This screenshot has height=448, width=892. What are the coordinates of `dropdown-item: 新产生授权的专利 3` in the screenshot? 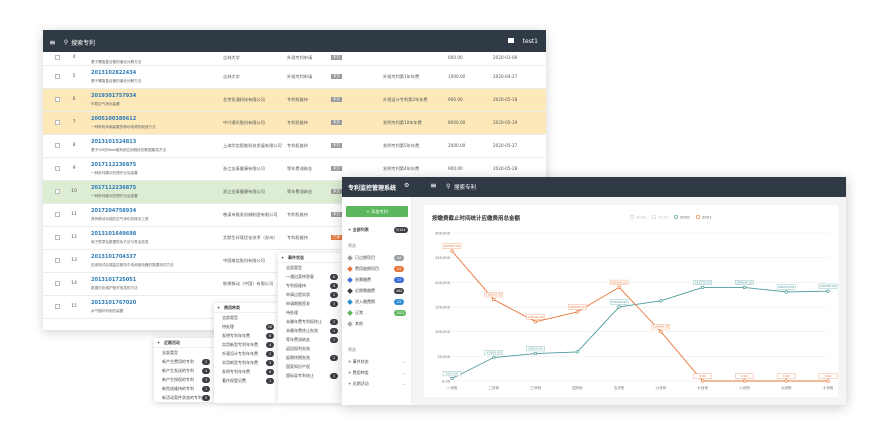 It's located at (184, 379).